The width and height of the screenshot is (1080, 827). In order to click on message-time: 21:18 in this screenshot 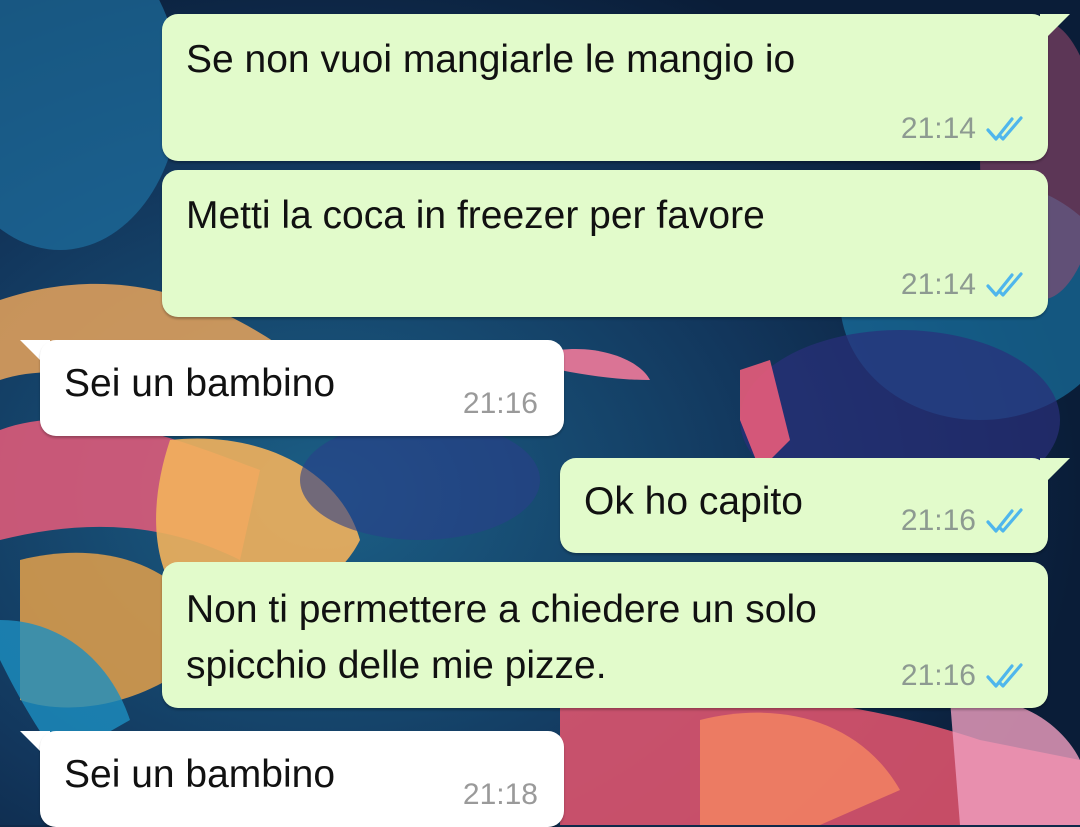, I will do `click(500, 794)`.